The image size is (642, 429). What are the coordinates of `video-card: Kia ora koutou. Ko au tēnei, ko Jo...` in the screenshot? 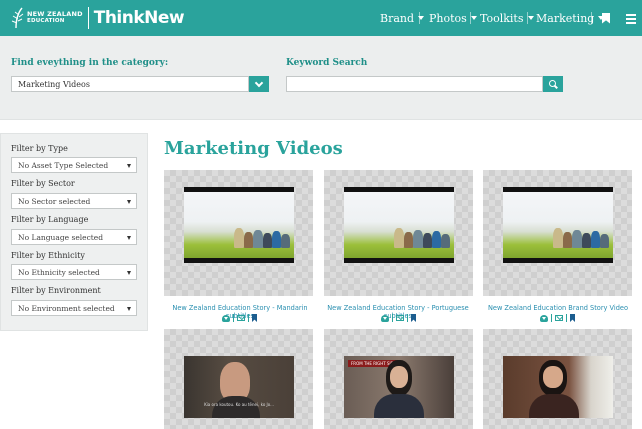 It's located at (238, 379).